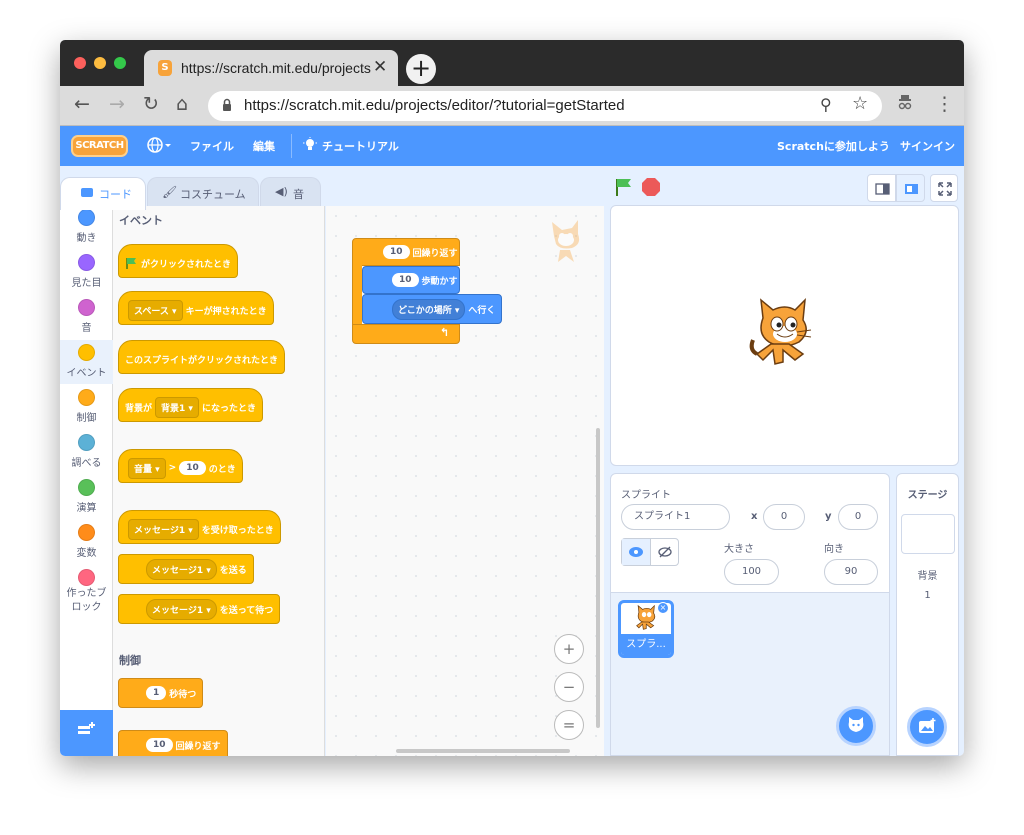 The height and width of the screenshot is (835, 1024). I want to click on when-volume-greater-block: 音量 ▾ > 10 のとき, so click(180, 466).